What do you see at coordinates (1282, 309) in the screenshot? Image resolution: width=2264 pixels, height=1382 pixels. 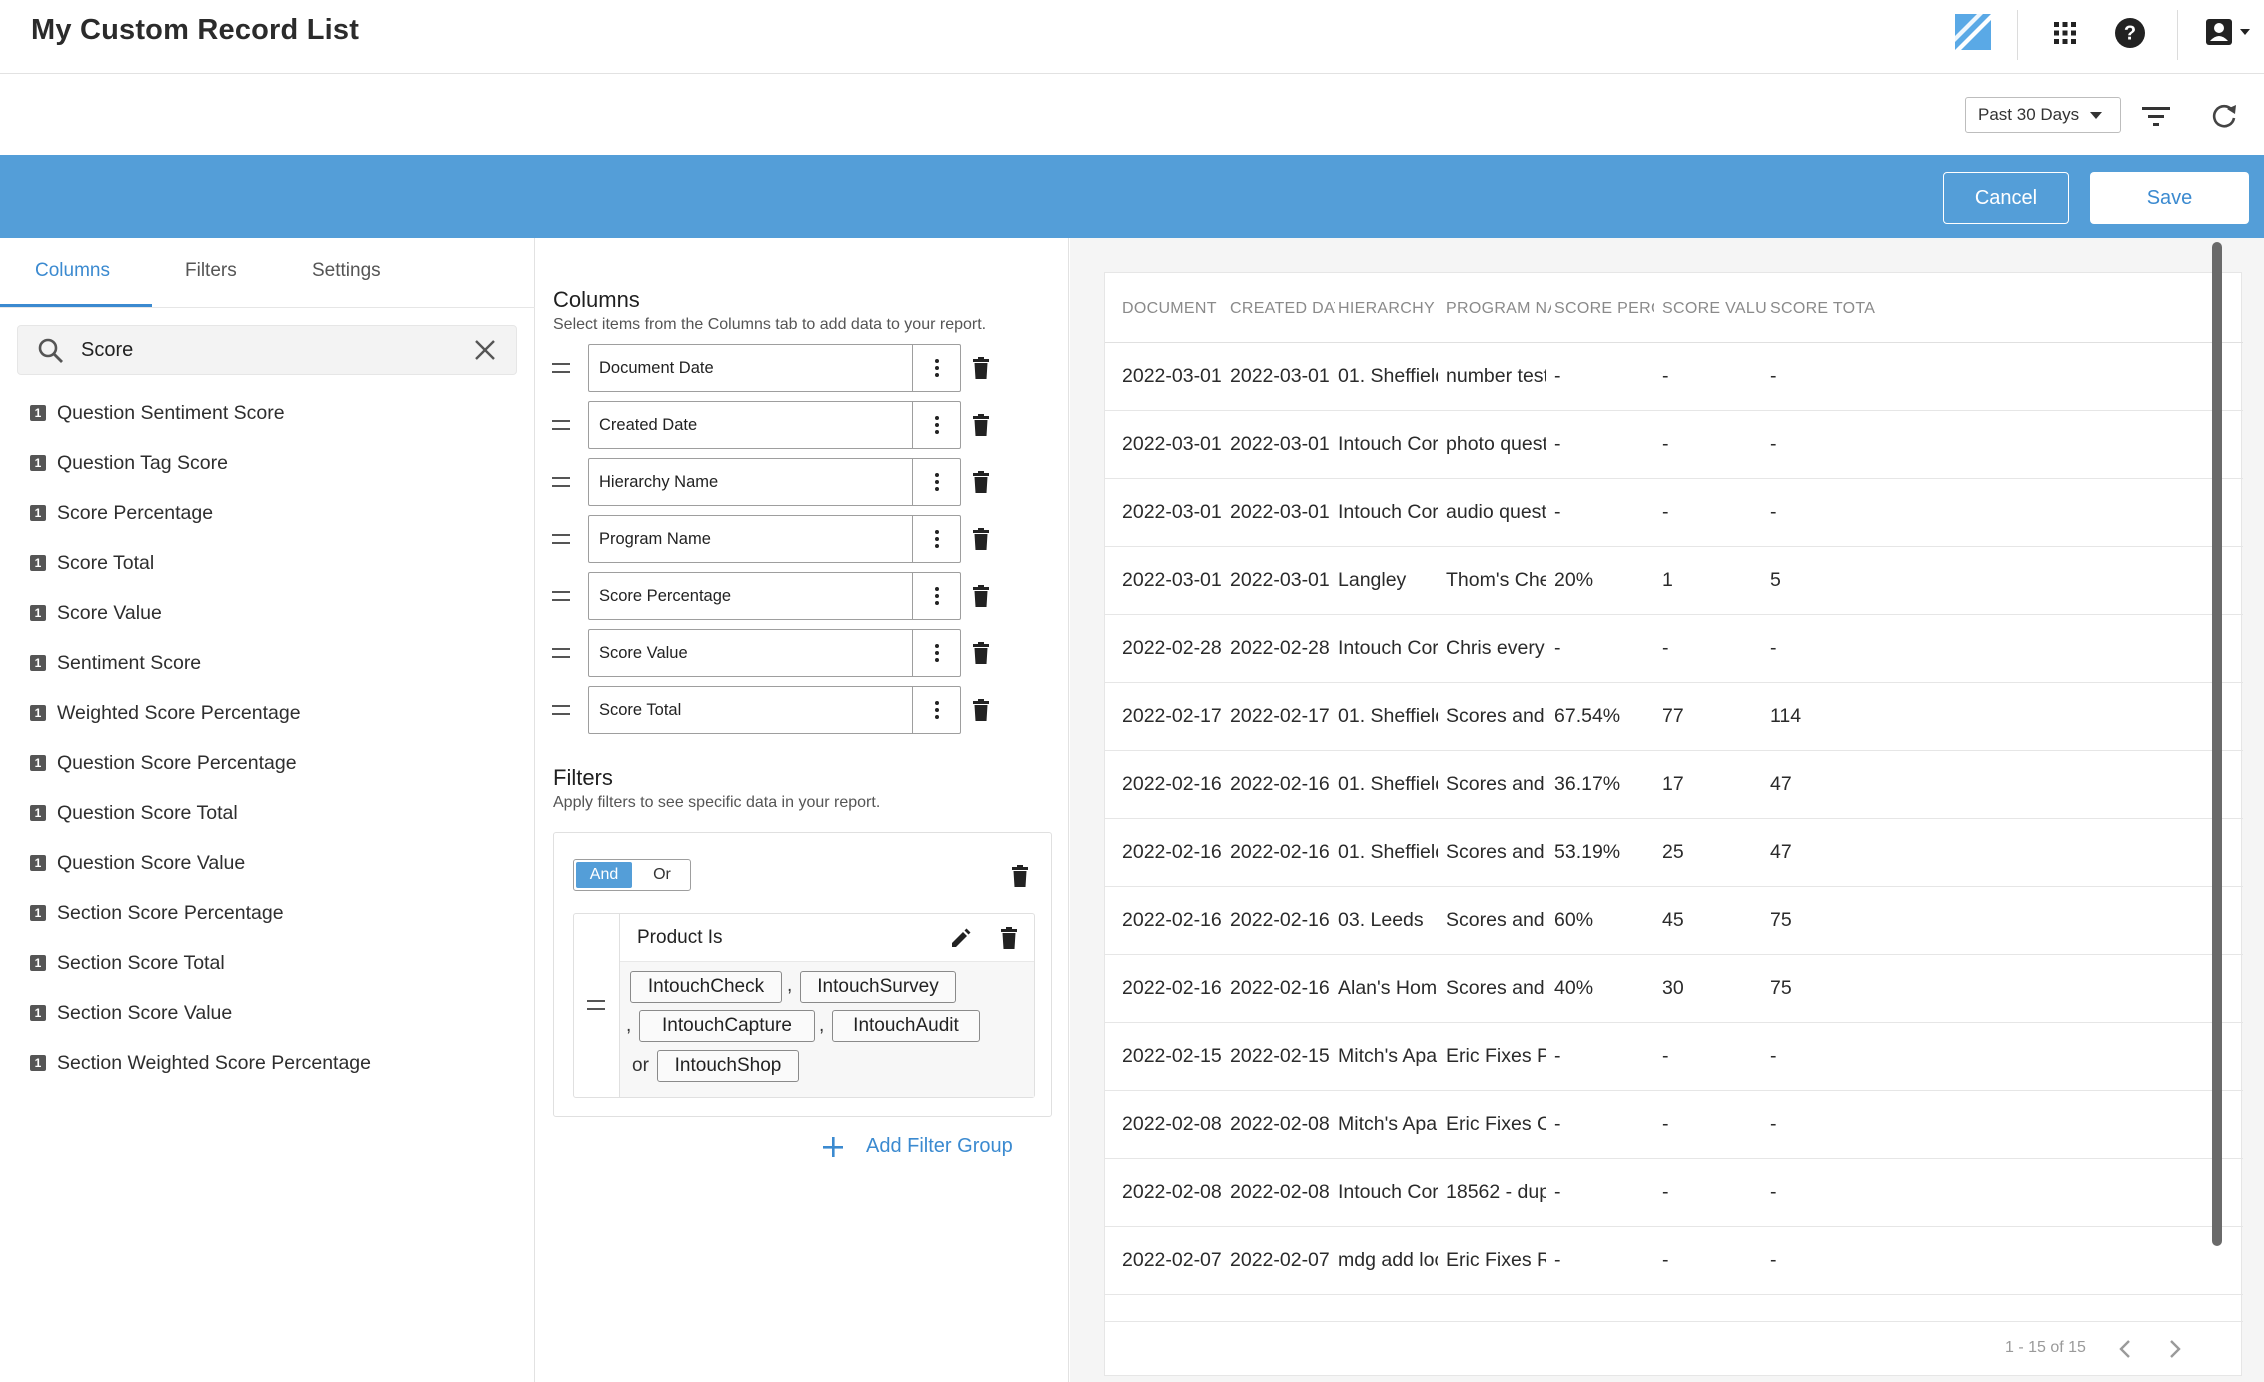 I see `column-header: CREATED DATE` at bounding box center [1282, 309].